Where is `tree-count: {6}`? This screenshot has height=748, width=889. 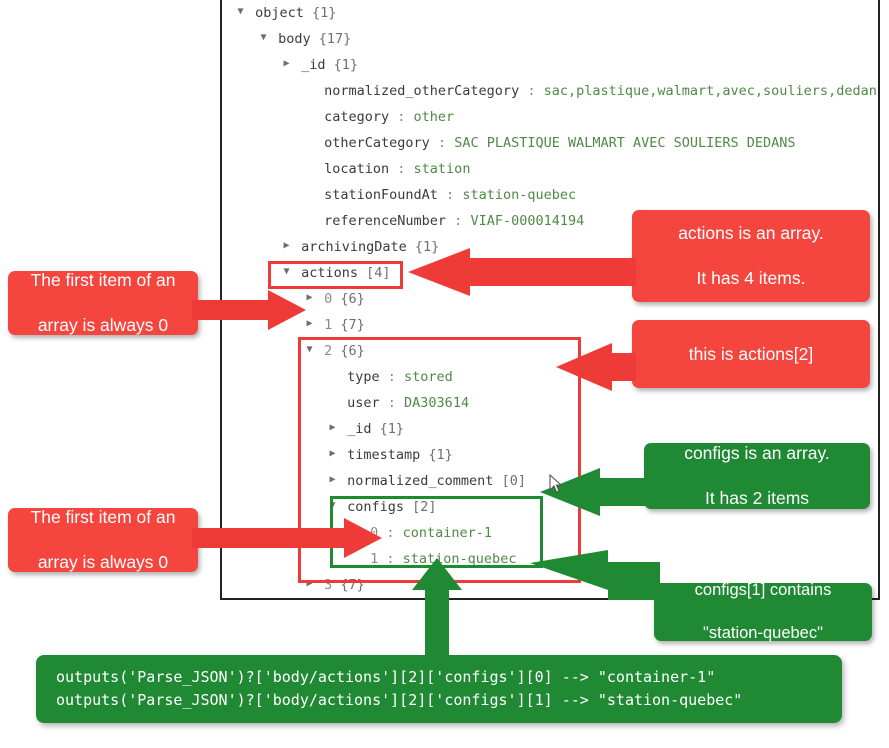
tree-count: {6} is located at coordinates (352, 299).